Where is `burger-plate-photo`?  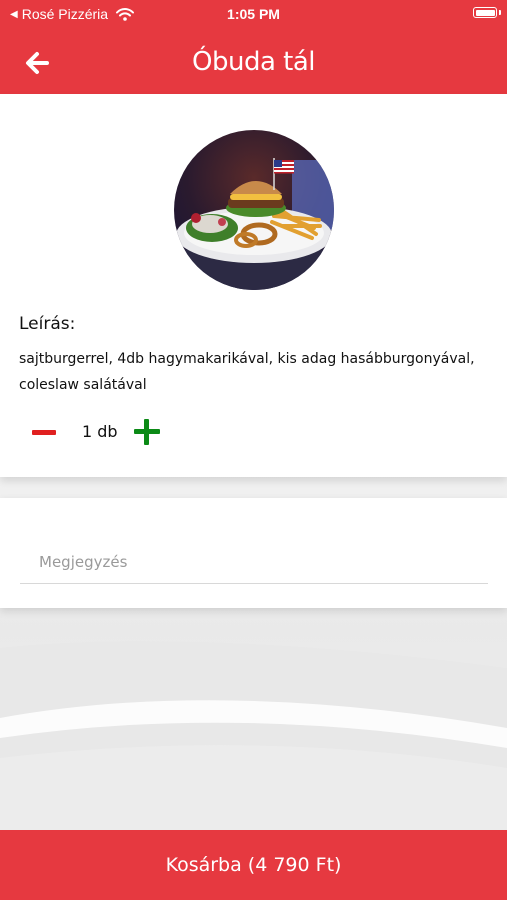 burger-plate-photo is located at coordinates (254, 210).